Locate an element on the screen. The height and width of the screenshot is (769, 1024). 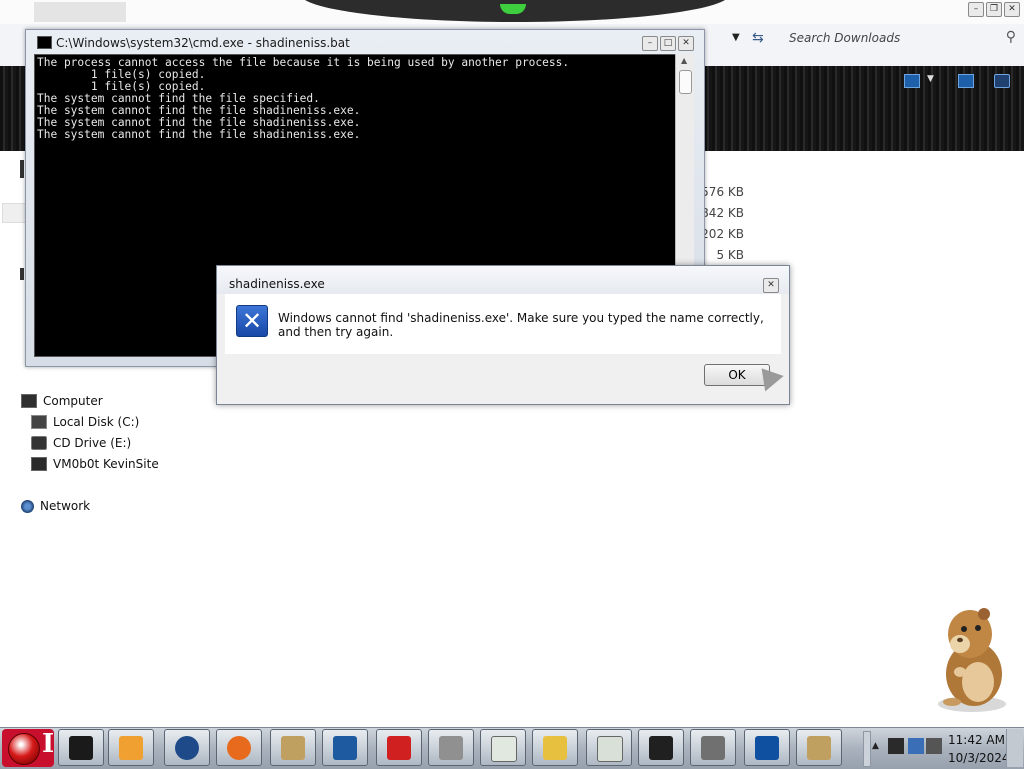
nav-item-label: Network is located at coordinates (65, 506).